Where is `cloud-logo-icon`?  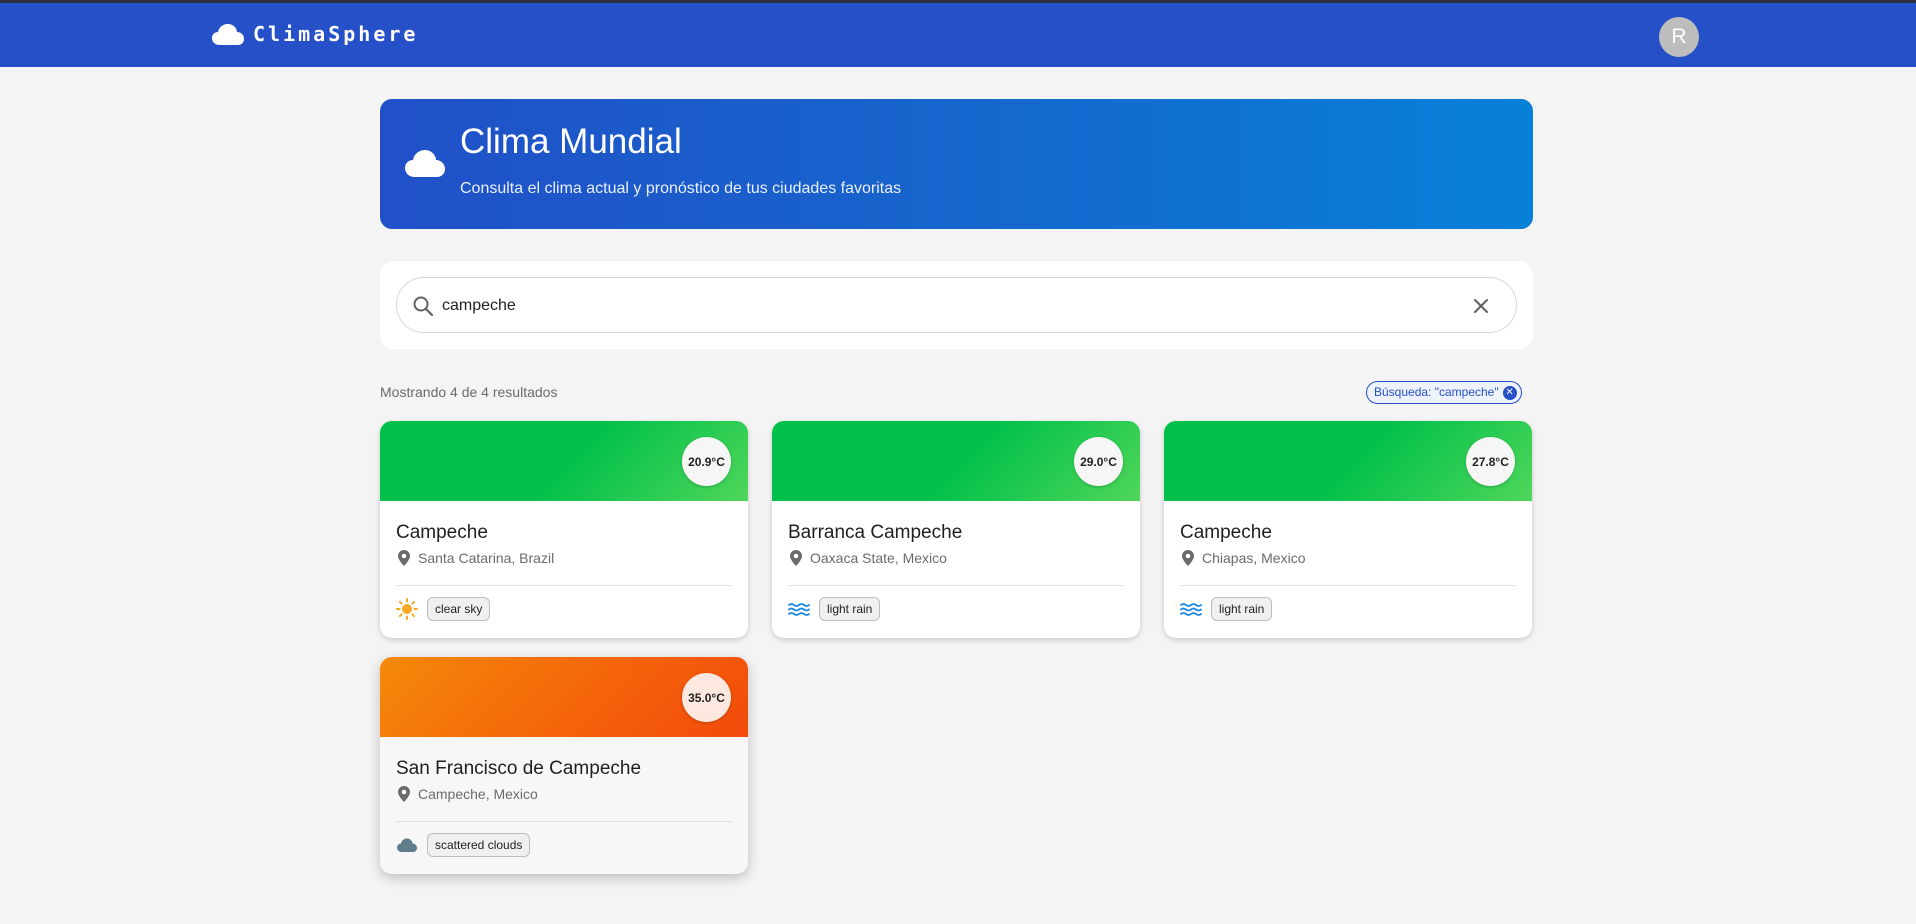
cloud-logo-icon is located at coordinates (228, 34).